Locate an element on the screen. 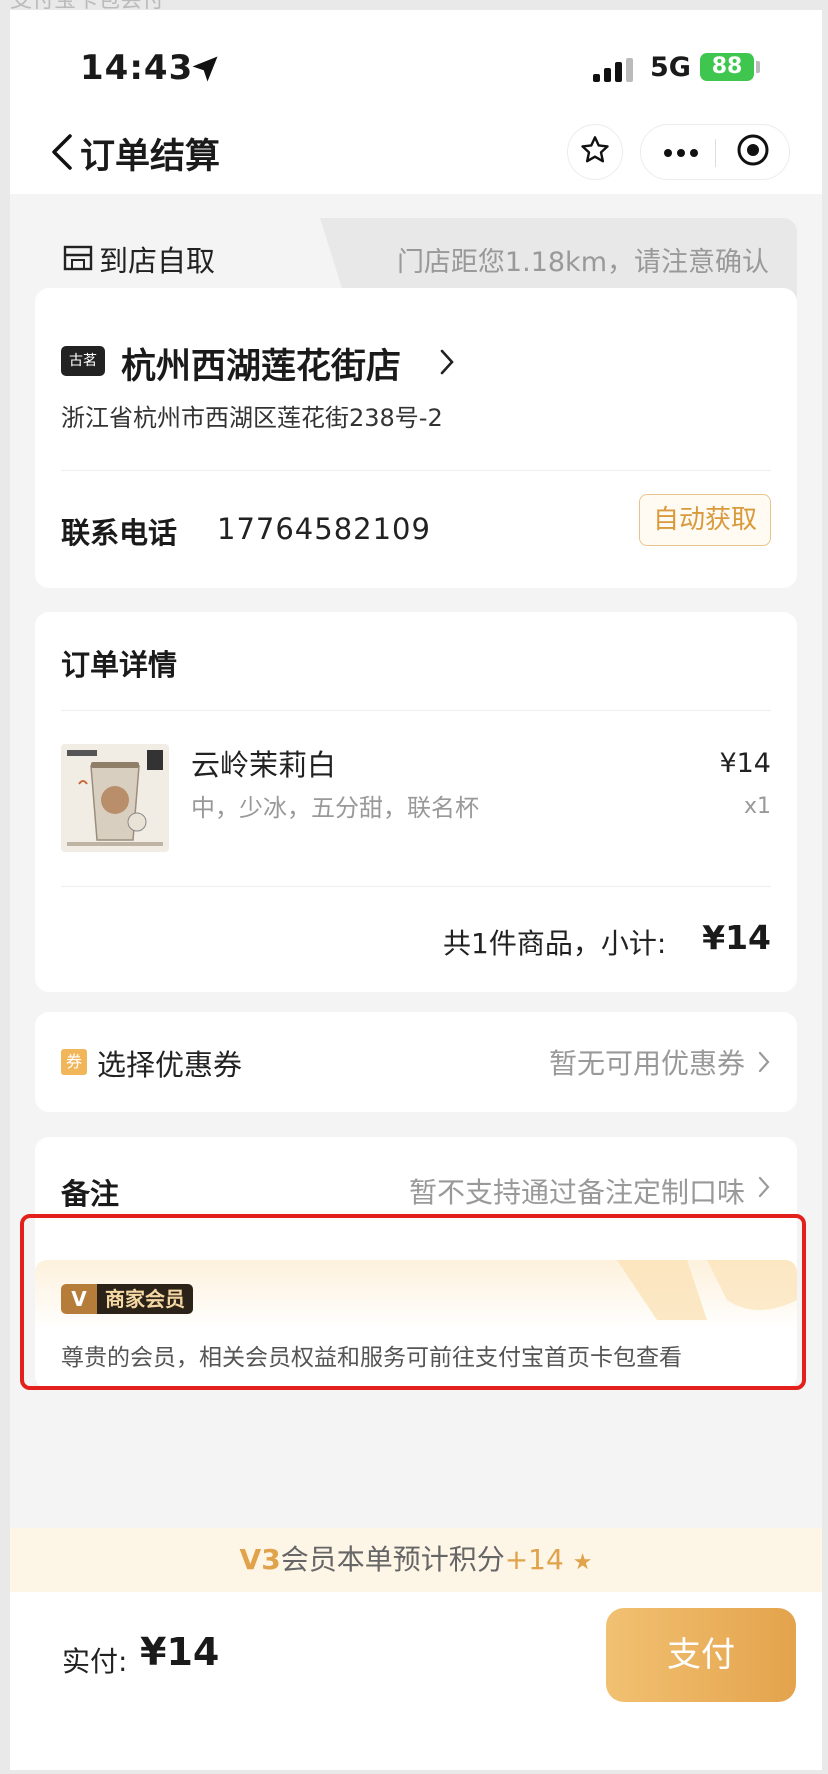 The width and height of the screenshot is (828, 1774). network-type: 5G is located at coordinates (670, 67).